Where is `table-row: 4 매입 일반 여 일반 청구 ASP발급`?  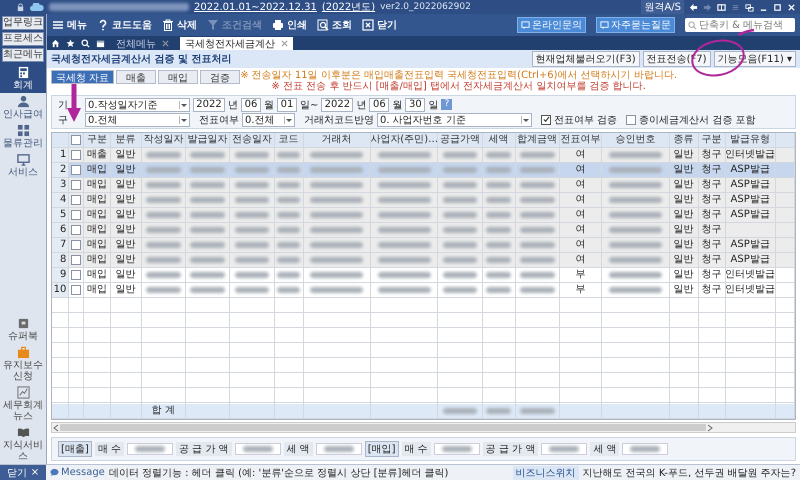
table-row: 4 매입 일반 여 일반 청구 ASP발급 is located at coordinates (423, 200).